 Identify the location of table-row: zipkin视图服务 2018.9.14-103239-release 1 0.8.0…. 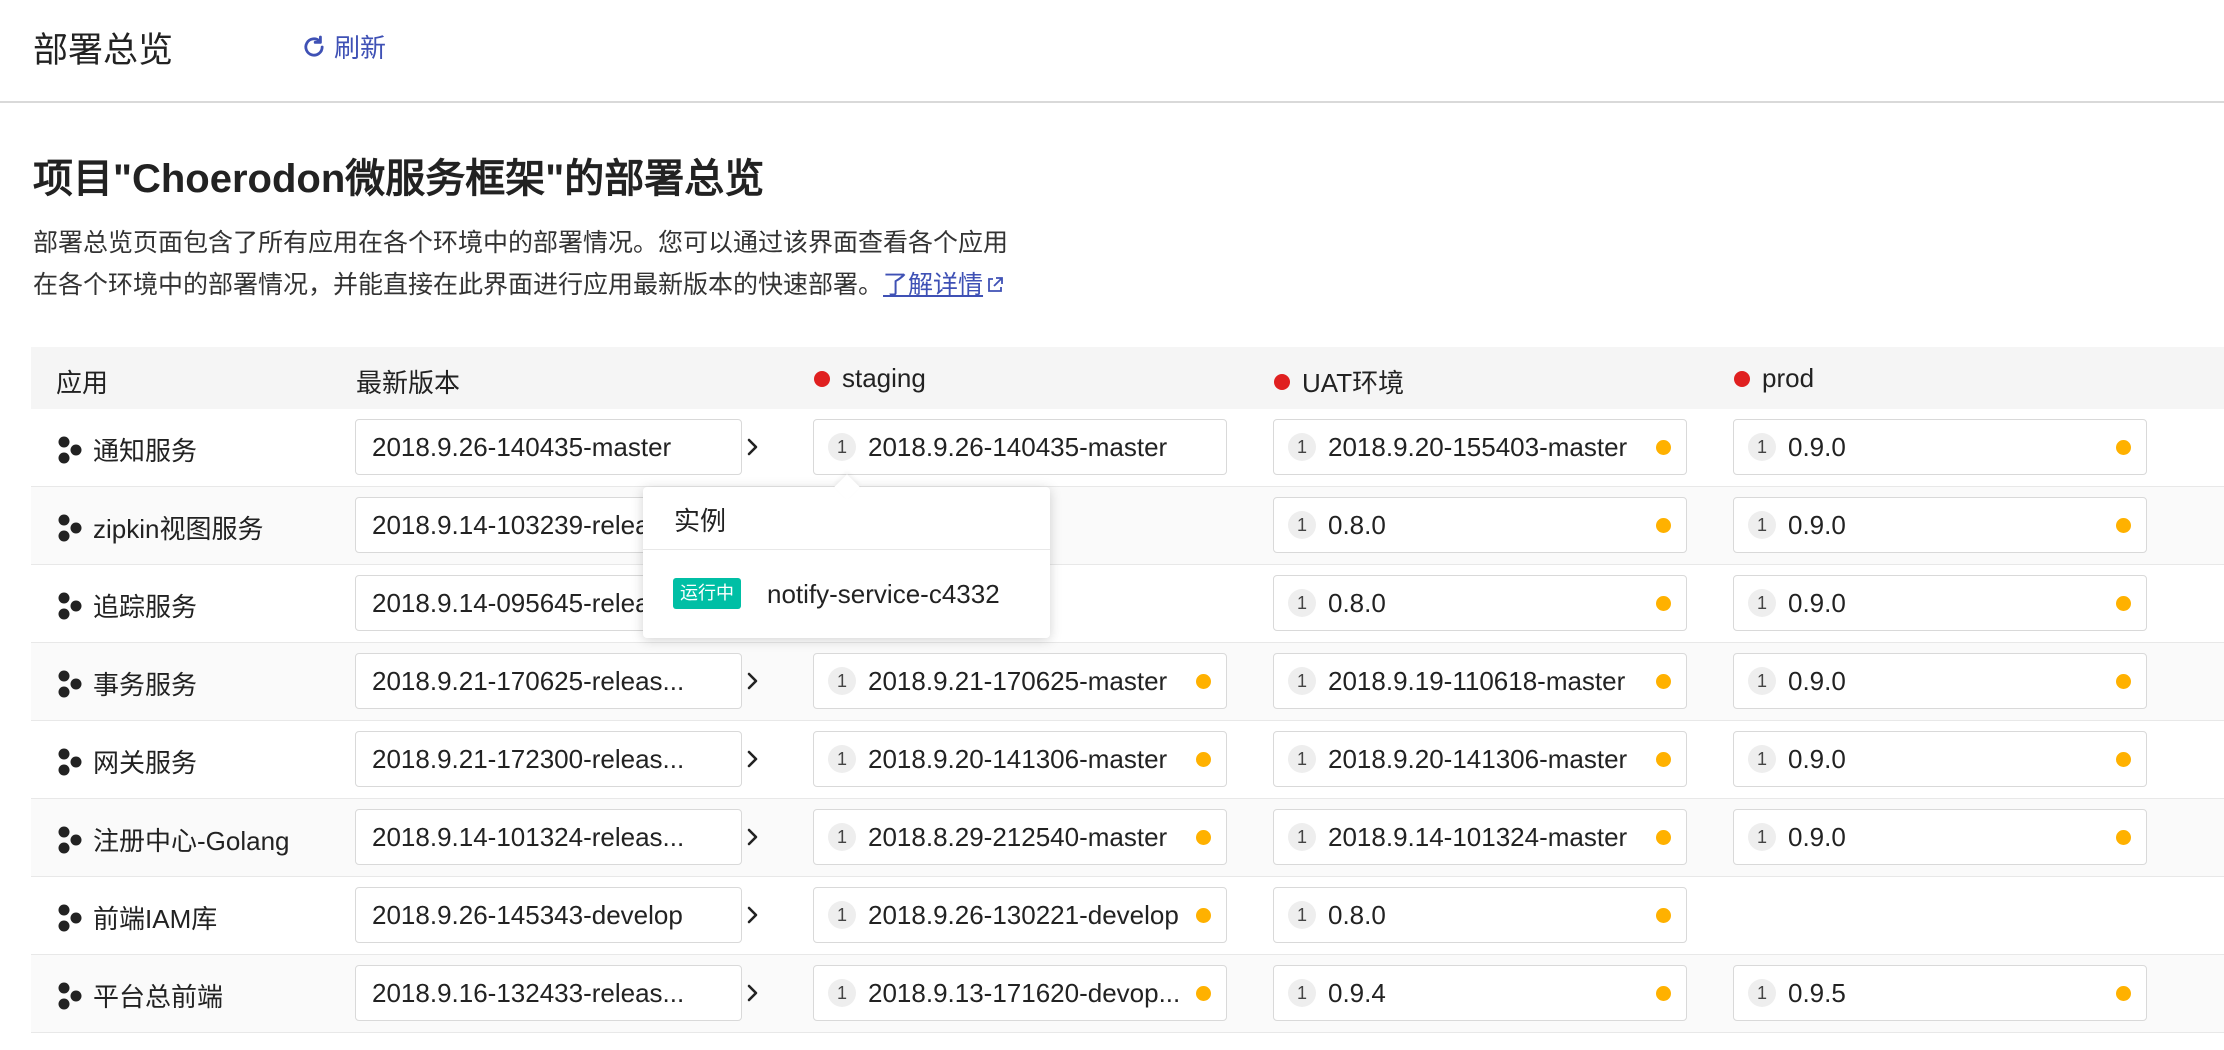
(1127, 526).